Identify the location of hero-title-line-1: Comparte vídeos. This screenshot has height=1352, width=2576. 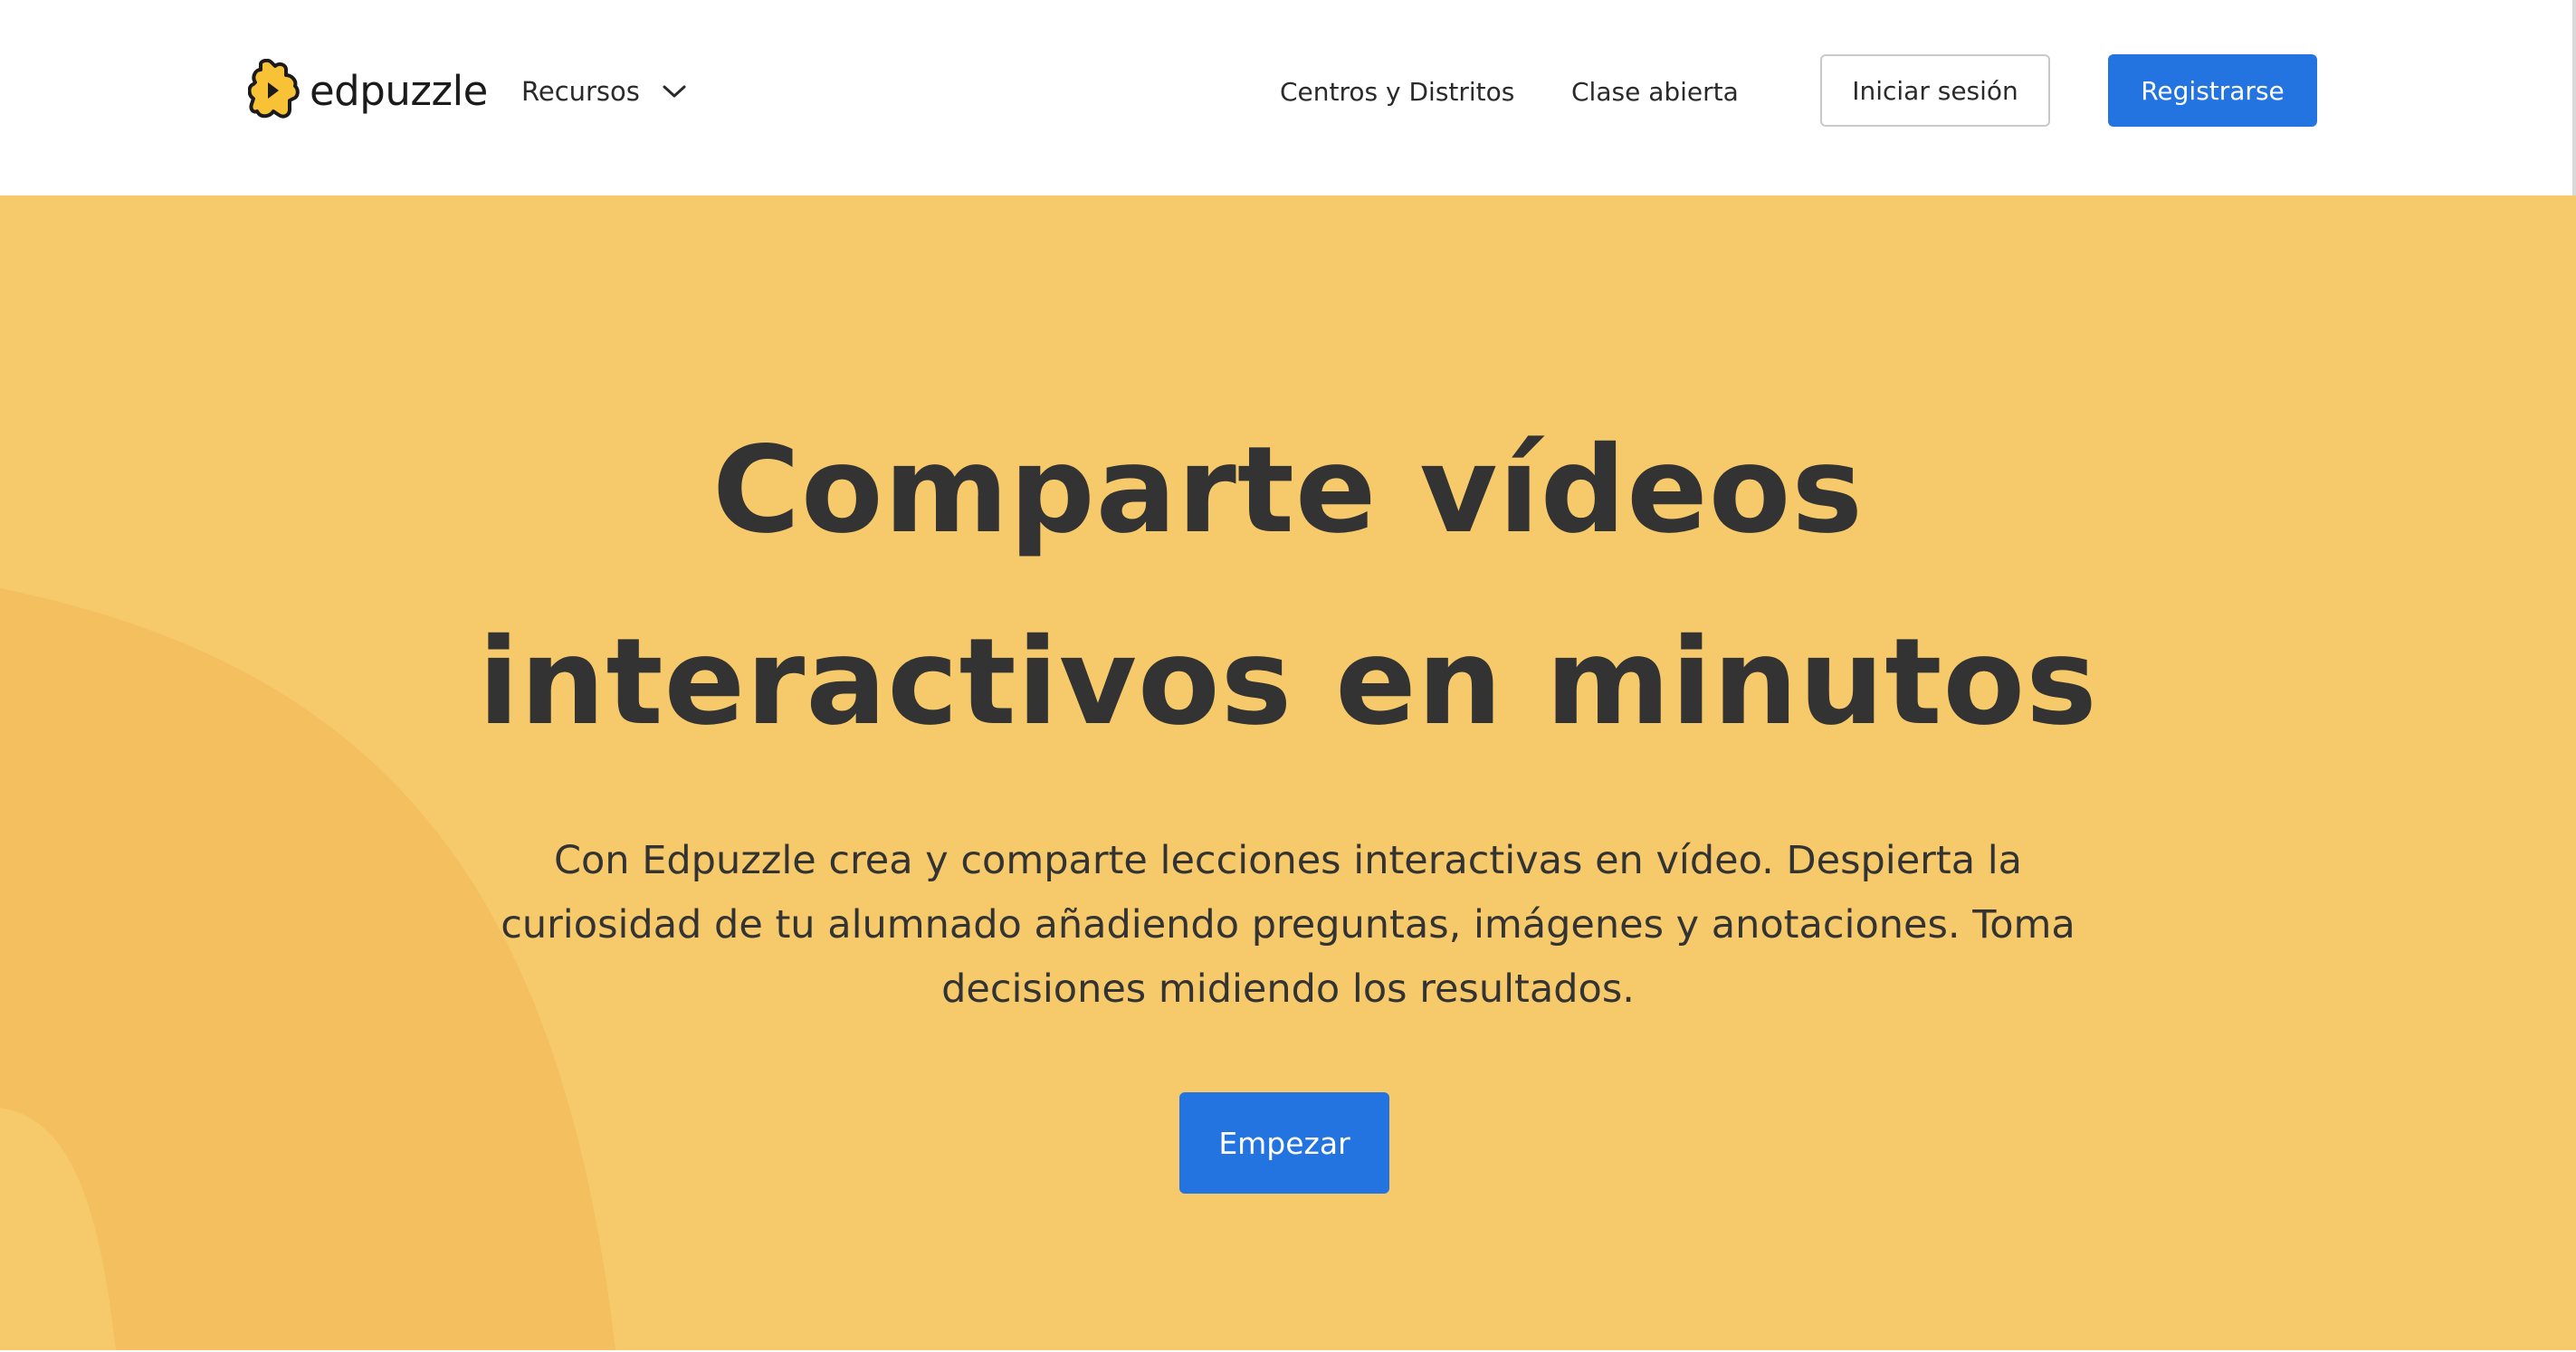
(1288, 490).